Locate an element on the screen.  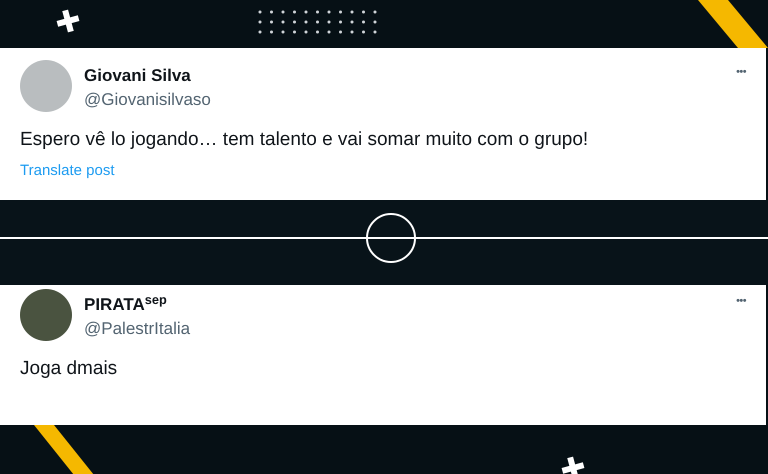
post-text: Espero vê lo jogando… tem talento e vai somar muito com o grupo! is located at coordinates (305, 140).